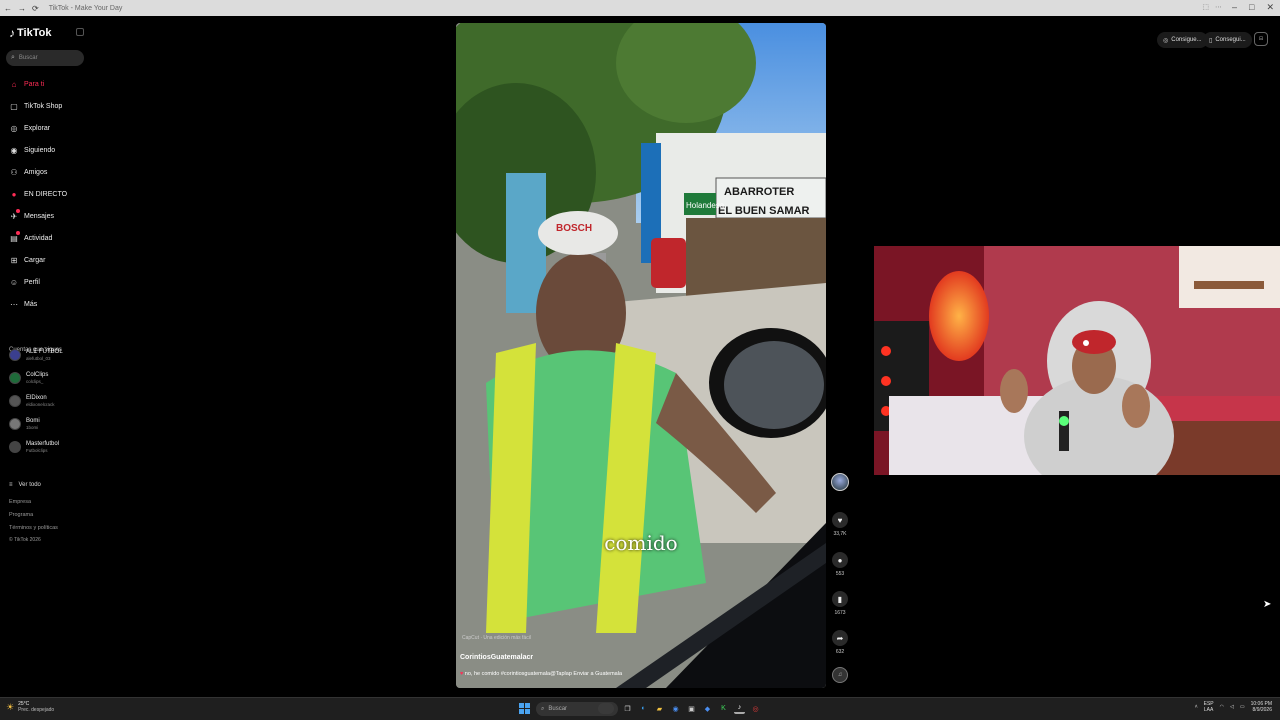 This screenshot has height=720, width=1280. I want to click on weather-widget: ☀ 25°C Prec. despejado, so click(30, 707).